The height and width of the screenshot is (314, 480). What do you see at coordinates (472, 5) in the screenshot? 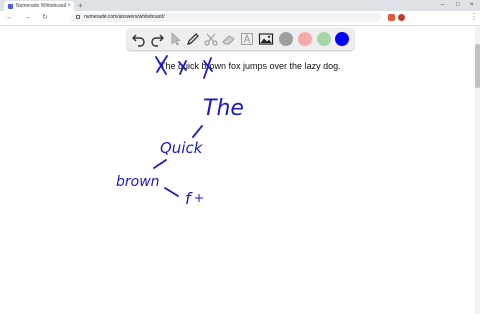
I see `window-close-button: ×` at bounding box center [472, 5].